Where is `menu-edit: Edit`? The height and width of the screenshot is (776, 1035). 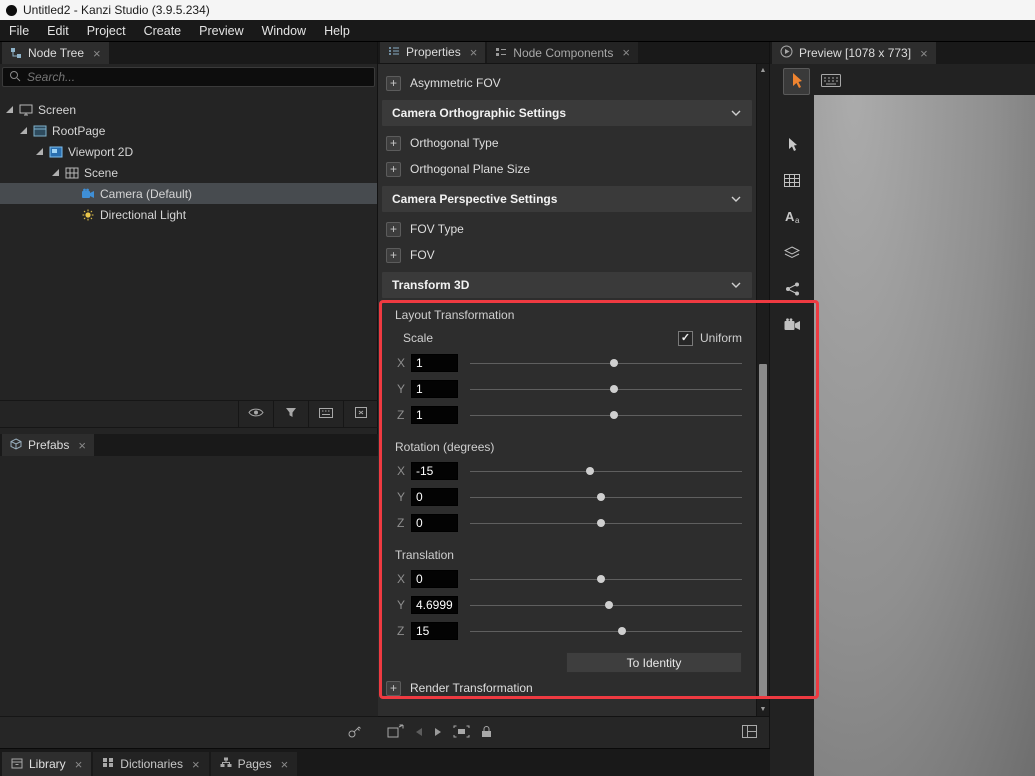
menu-edit: Edit is located at coordinates (58, 31).